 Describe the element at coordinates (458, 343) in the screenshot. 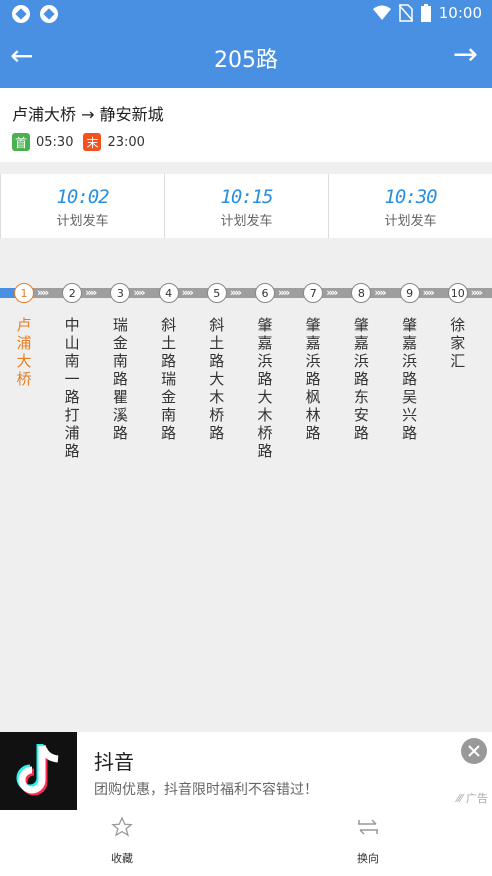

I see `stop-name: 徐家汇` at that location.